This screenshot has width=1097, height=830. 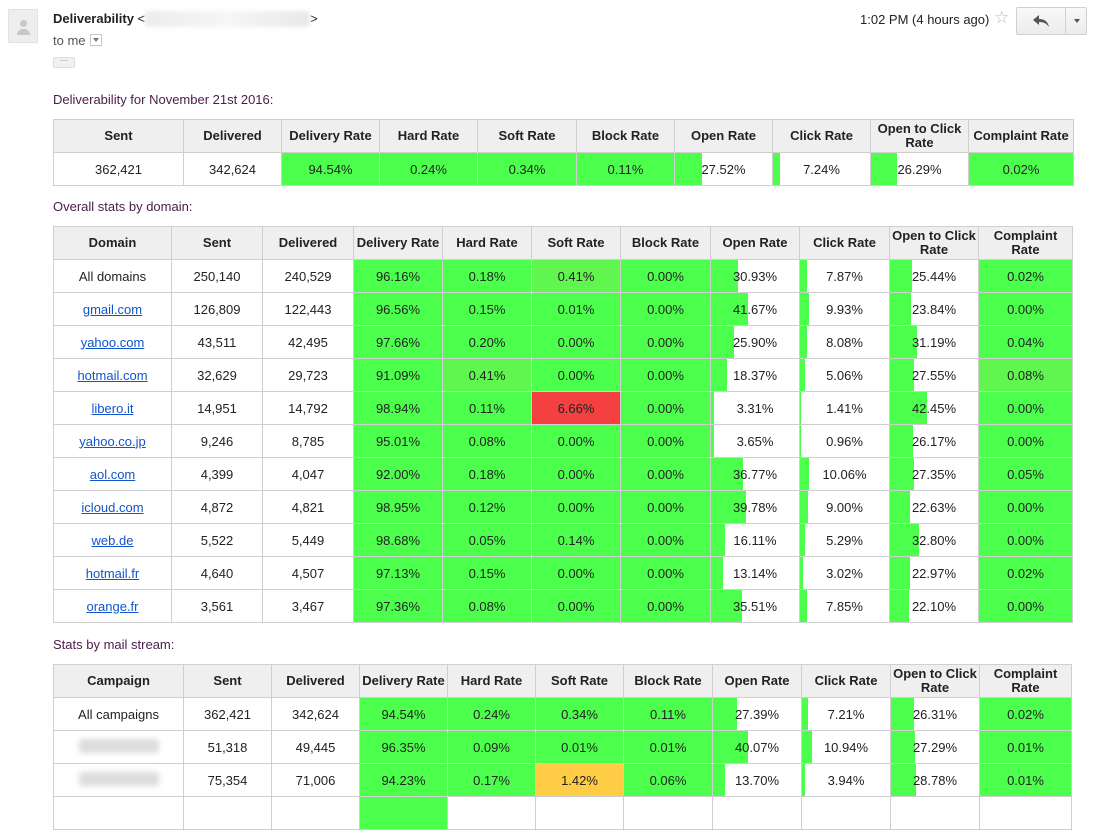 What do you see at coordinates (227, 747) in the screenshot?
I see `cell-sent: 51,318` at bounding box center [227, 747].